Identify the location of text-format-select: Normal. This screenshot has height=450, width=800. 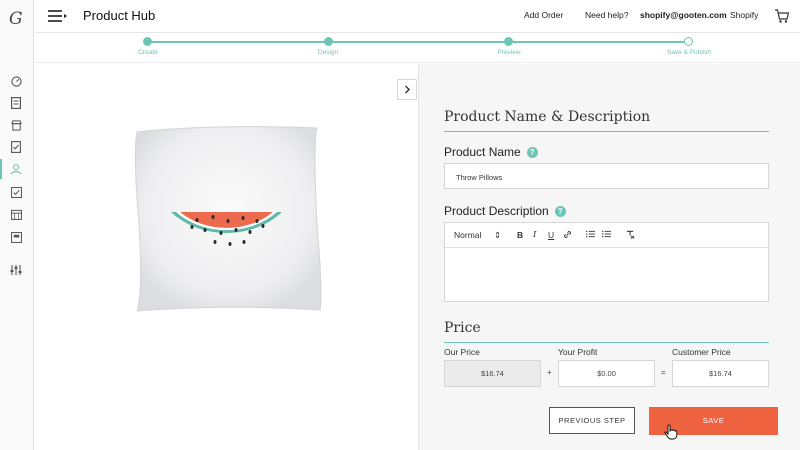
(467, 235).